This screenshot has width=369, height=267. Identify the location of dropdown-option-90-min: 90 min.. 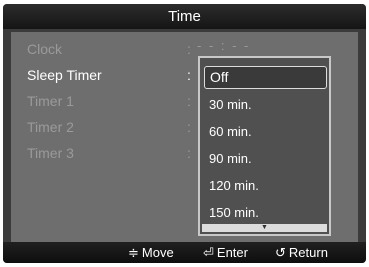
(265, 158).